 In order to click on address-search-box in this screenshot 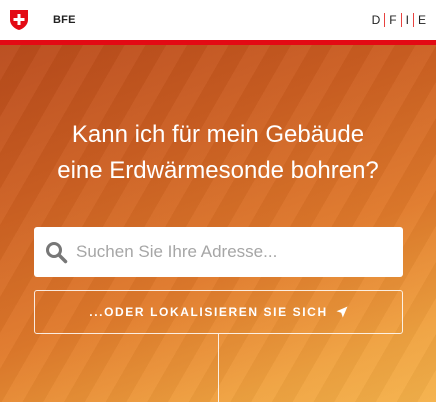, I will do `click(218, 252)`.